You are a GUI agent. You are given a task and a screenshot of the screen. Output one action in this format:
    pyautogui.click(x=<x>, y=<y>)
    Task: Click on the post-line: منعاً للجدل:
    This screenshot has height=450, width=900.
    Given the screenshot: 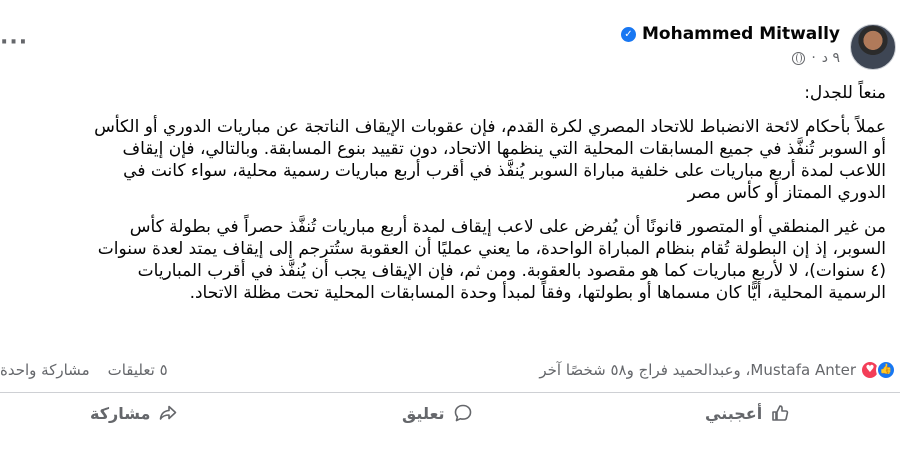 What is the action you would take?
    pyautogui.click(x=845, y=93)
    